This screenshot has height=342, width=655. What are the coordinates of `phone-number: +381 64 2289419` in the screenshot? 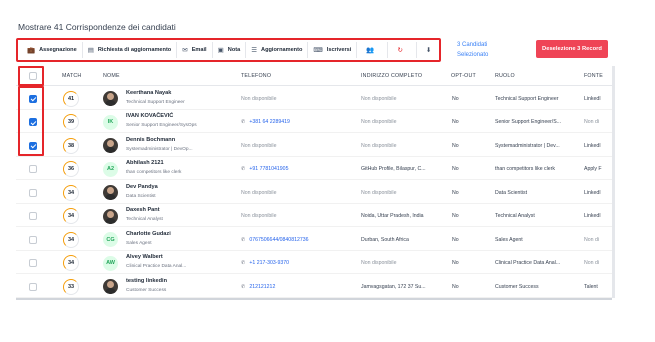 It's located at (269, 122).